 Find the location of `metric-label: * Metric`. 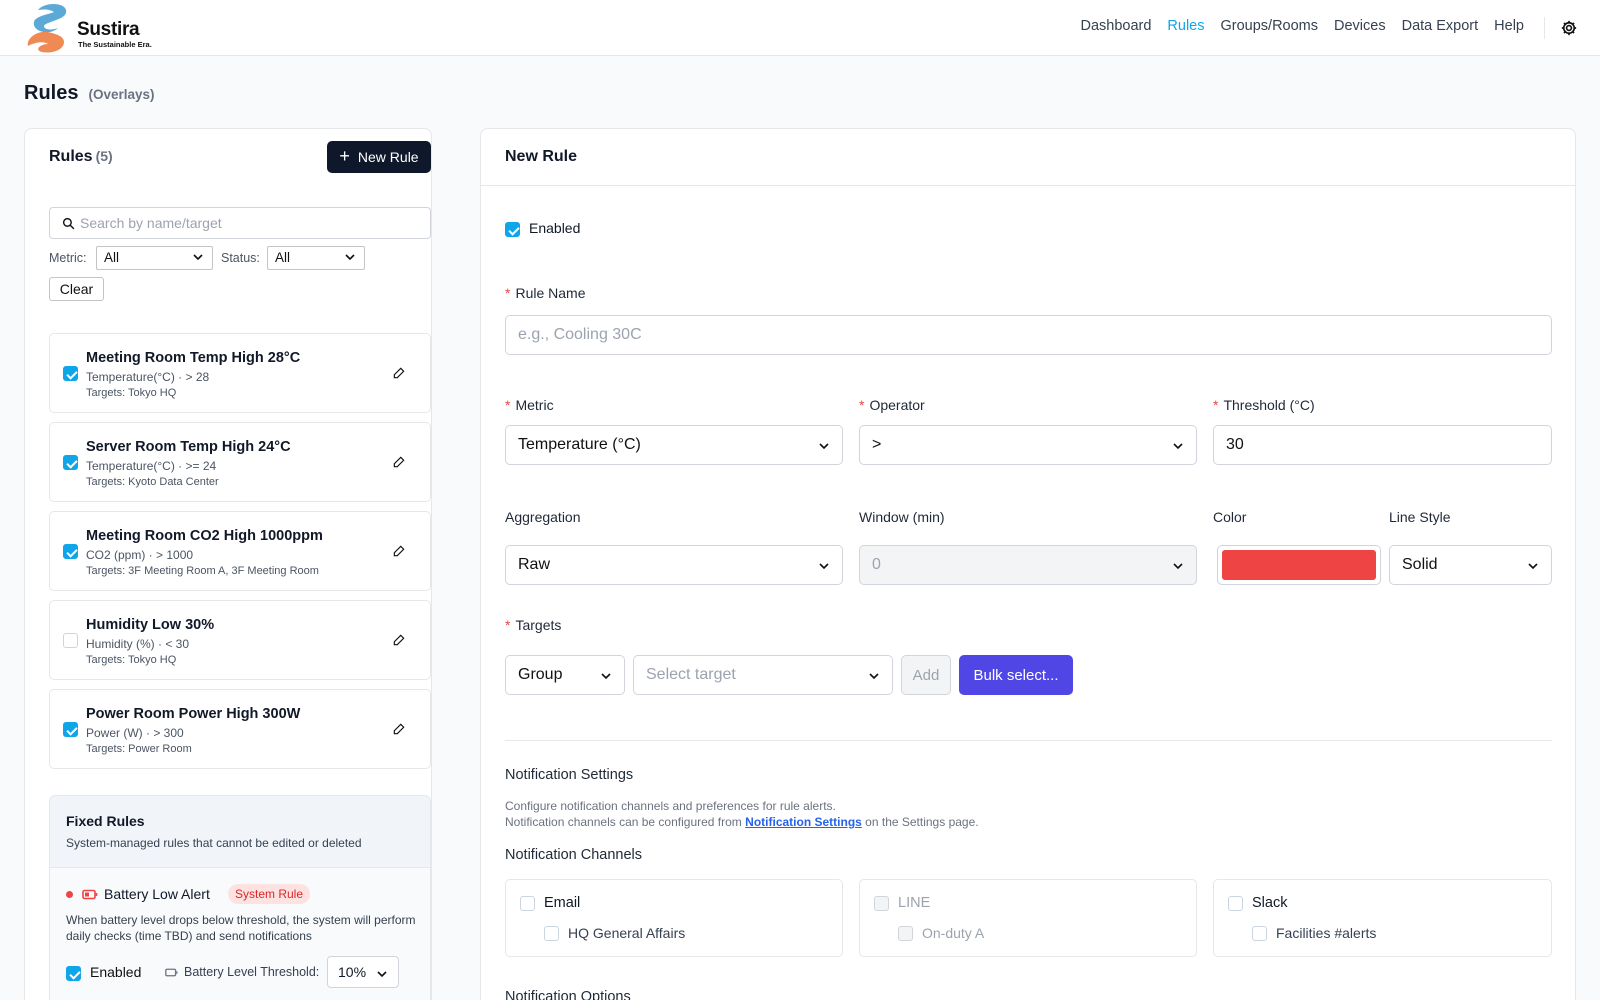

metric-label: * Metric is located at coordinates (529, 405).